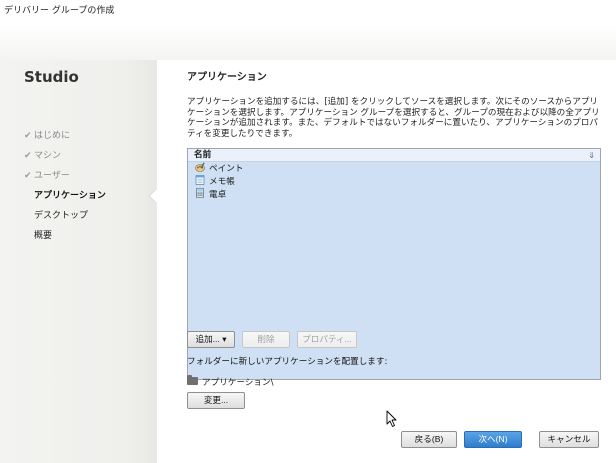 Image resolution: width=616 pixels, height=463 pixels. Describe the element at coordinates (200, 167) in the screenshot. I see `paint-icon` at that location.